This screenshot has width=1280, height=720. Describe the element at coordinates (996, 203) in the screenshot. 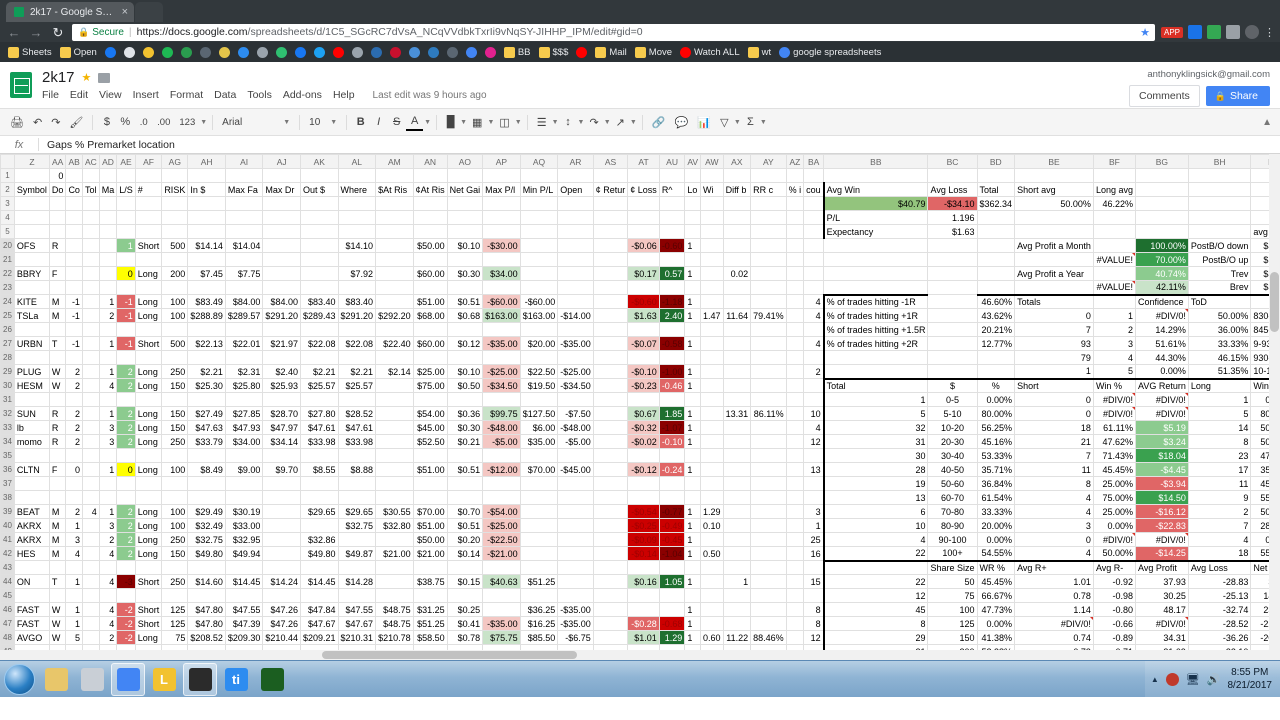

I see `stat-value-total: $362.34` at that location.